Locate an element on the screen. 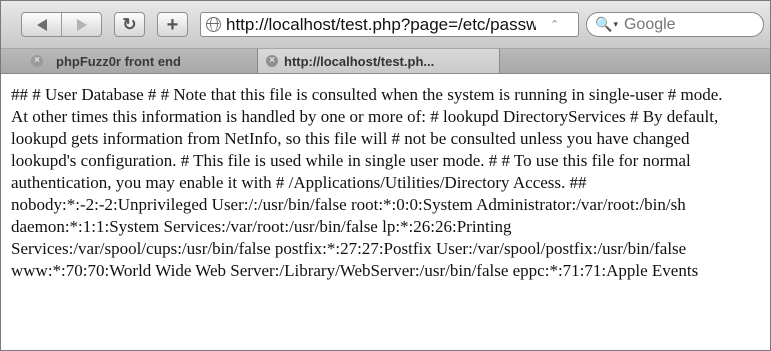  add-bookmark-button: + is located at coordinates (172, 24).